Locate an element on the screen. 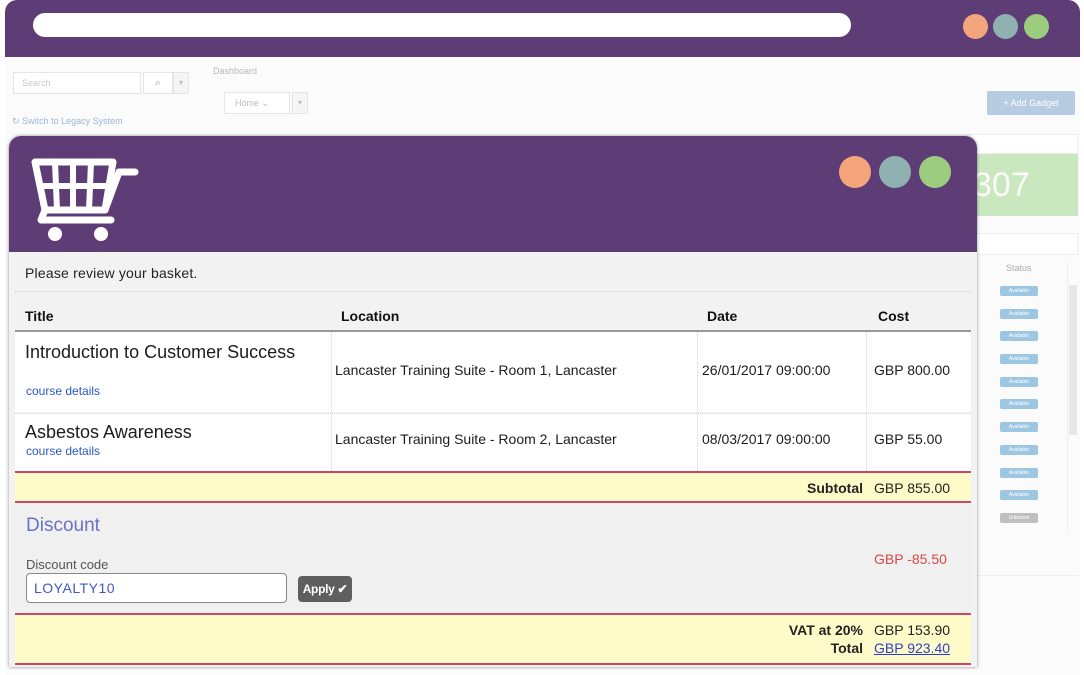 Image resolution: width=1084 pixels, height=675 pixels. legacy-link-label: Switch to Legacy System is located at coordinates (72, 121).